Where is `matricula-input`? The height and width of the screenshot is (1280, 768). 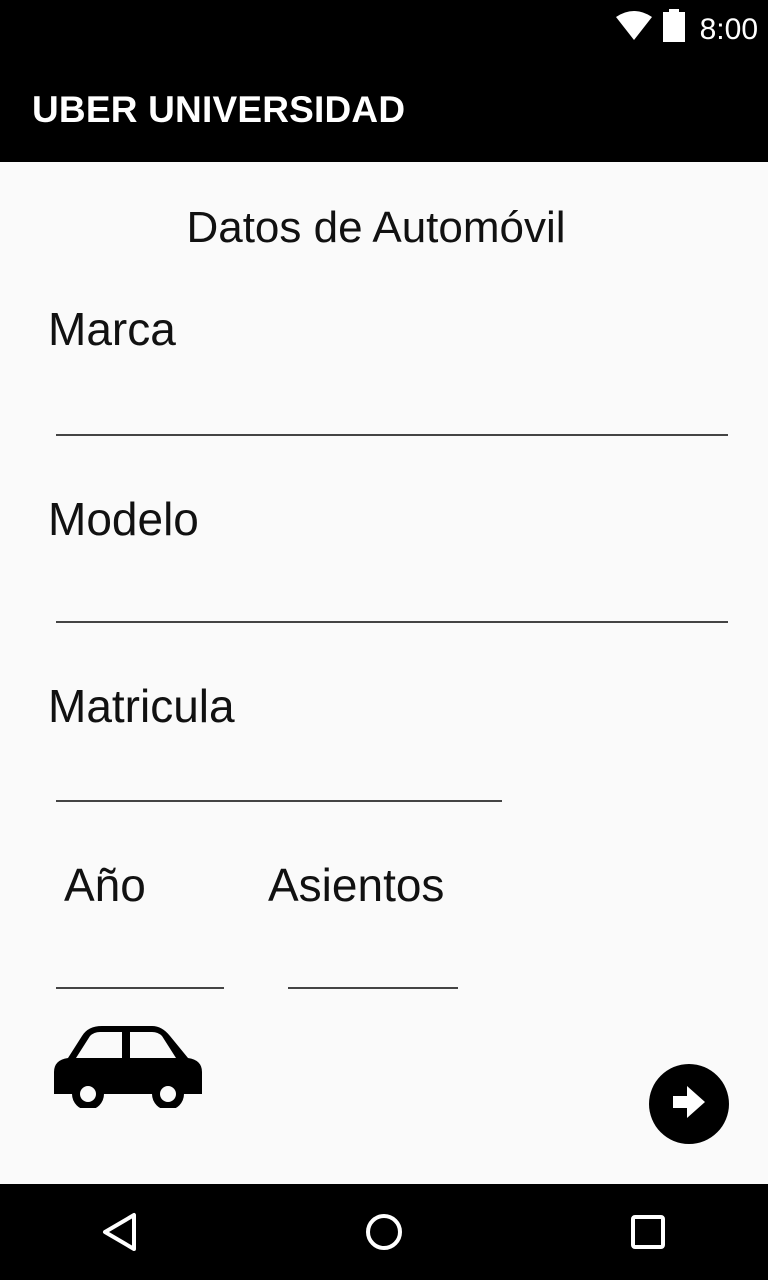 matricula-input is located at coordinates (279, 776).